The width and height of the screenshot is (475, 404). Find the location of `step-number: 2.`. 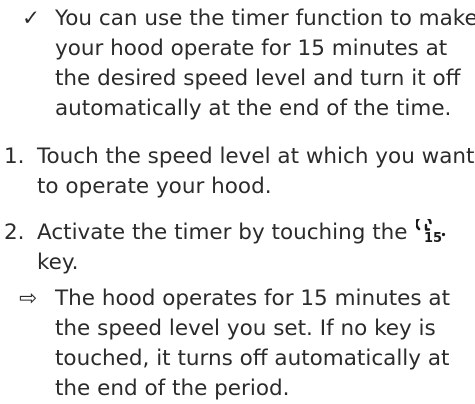

step-number: 2. is located at coordinates (14, 232).